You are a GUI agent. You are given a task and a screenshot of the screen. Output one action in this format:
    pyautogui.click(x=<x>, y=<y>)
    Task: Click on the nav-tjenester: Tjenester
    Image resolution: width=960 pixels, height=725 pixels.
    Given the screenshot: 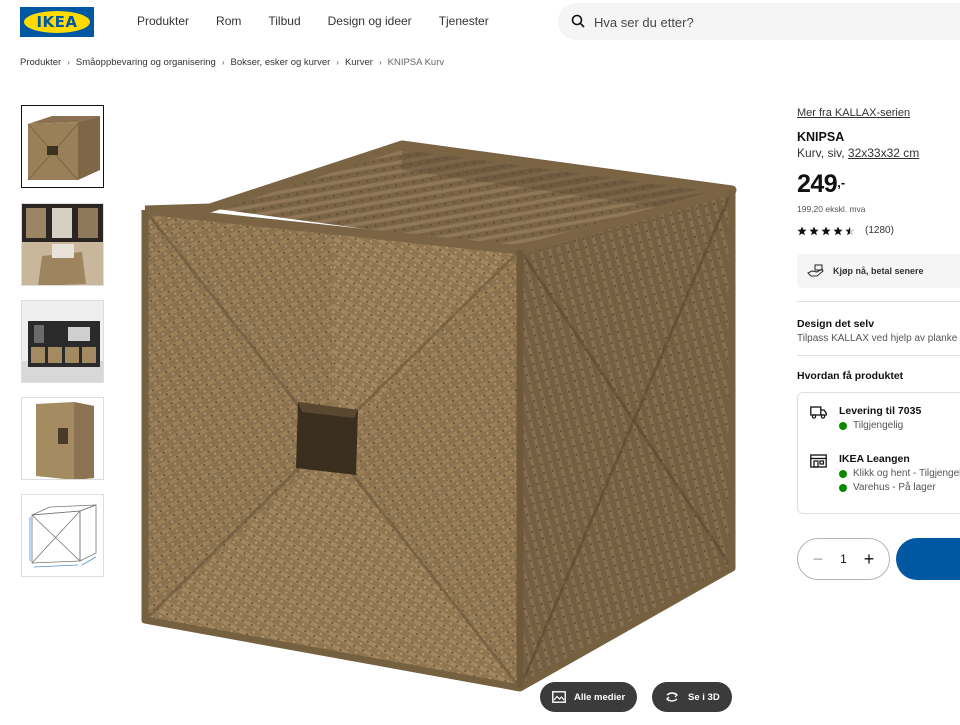 What is the action you would take?
    pyautogui.click(x=464, y=21)
    